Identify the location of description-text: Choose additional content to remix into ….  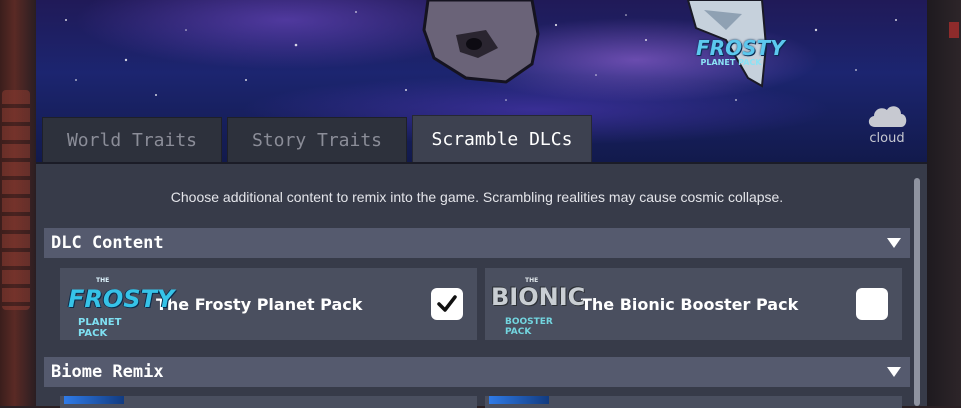
(477, 197).